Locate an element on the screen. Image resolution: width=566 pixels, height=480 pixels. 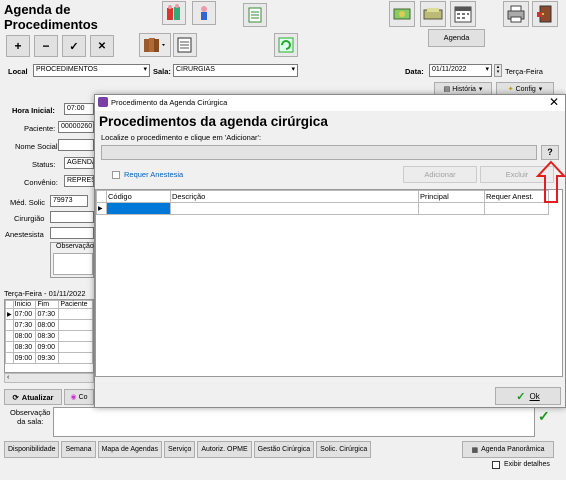
schedule-column-header: Fim is located at coordinates (47, 304).